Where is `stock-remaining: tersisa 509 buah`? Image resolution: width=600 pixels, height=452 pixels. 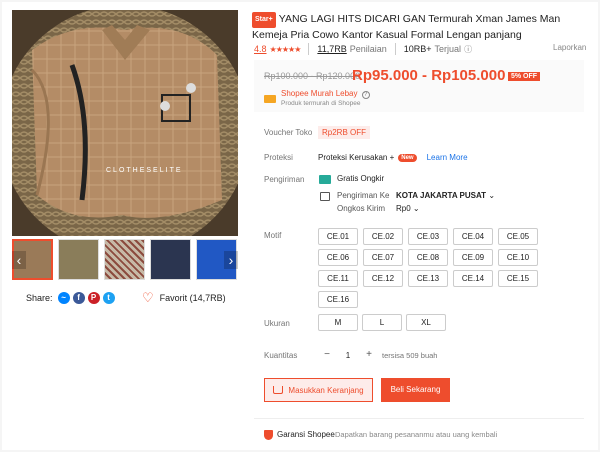
stock-remaining: tersisa 509 buah is located at coordinates (410, 355).